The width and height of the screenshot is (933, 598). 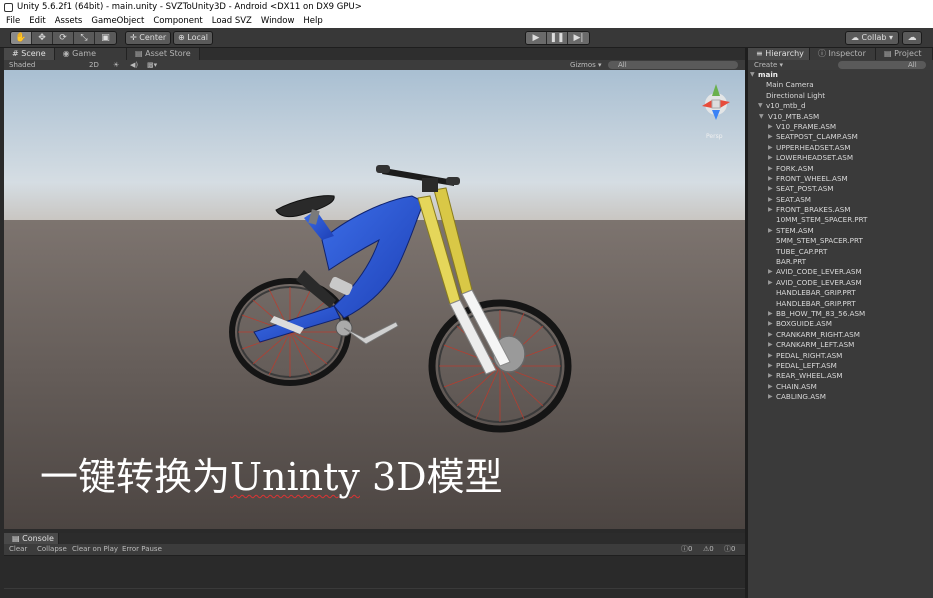 I want to click on mode-2d-toggle: 2D, so click(x=94, y=65).